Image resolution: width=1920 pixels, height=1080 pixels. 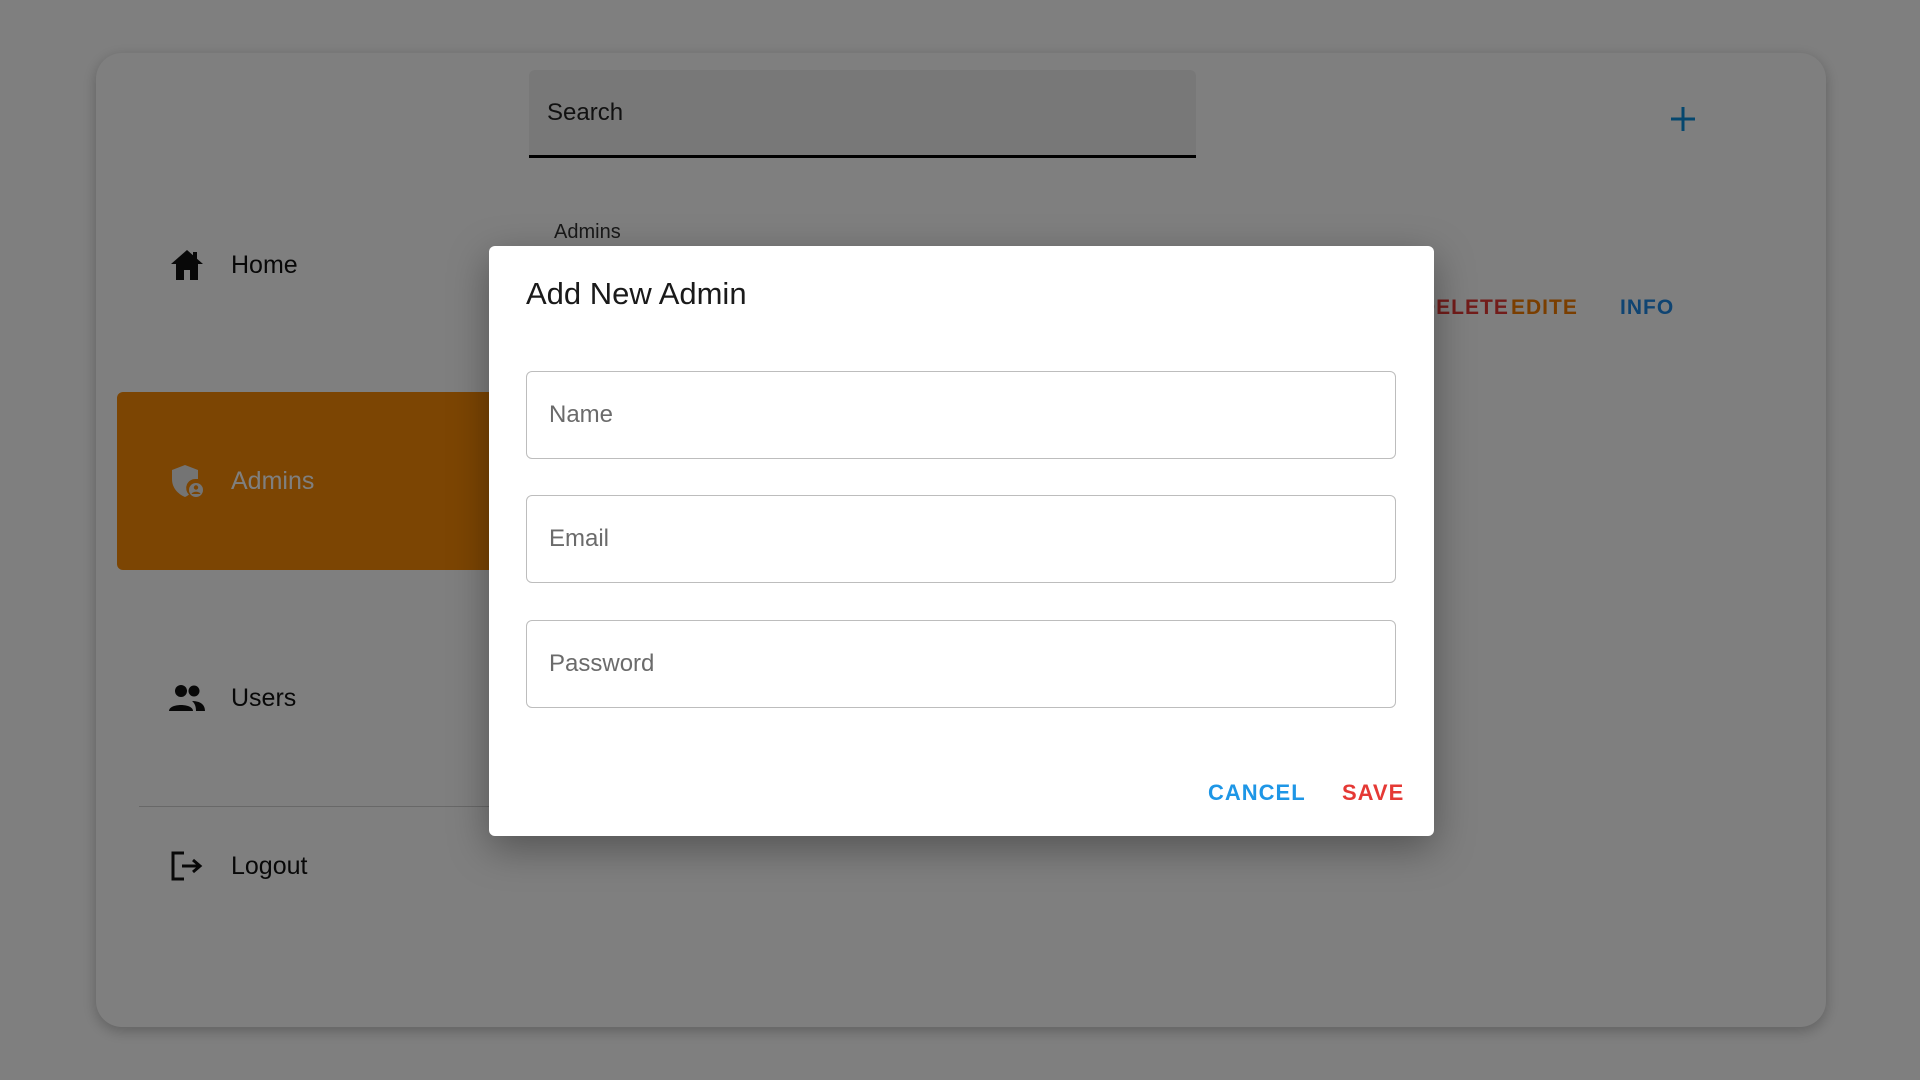 I want to click on password-input, so click(x=961, y=664).